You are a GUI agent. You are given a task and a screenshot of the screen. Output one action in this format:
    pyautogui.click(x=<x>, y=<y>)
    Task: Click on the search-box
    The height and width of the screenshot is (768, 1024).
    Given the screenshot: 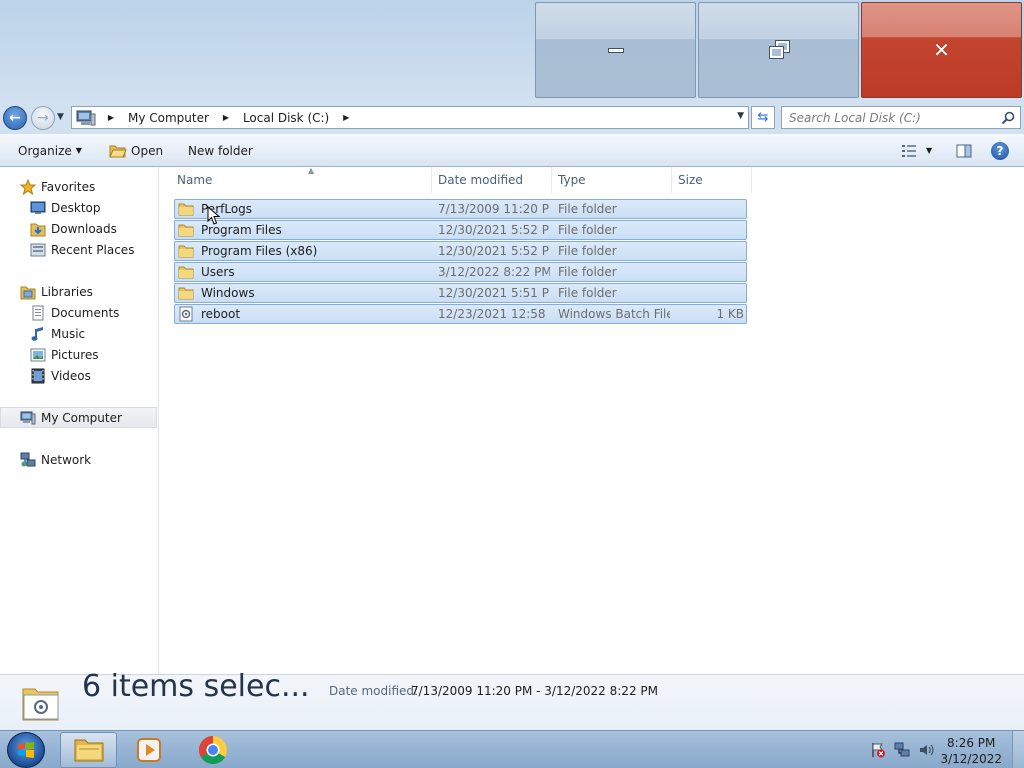 What is the action you would take?
    pyautogui.click(x=901, y=117)
    